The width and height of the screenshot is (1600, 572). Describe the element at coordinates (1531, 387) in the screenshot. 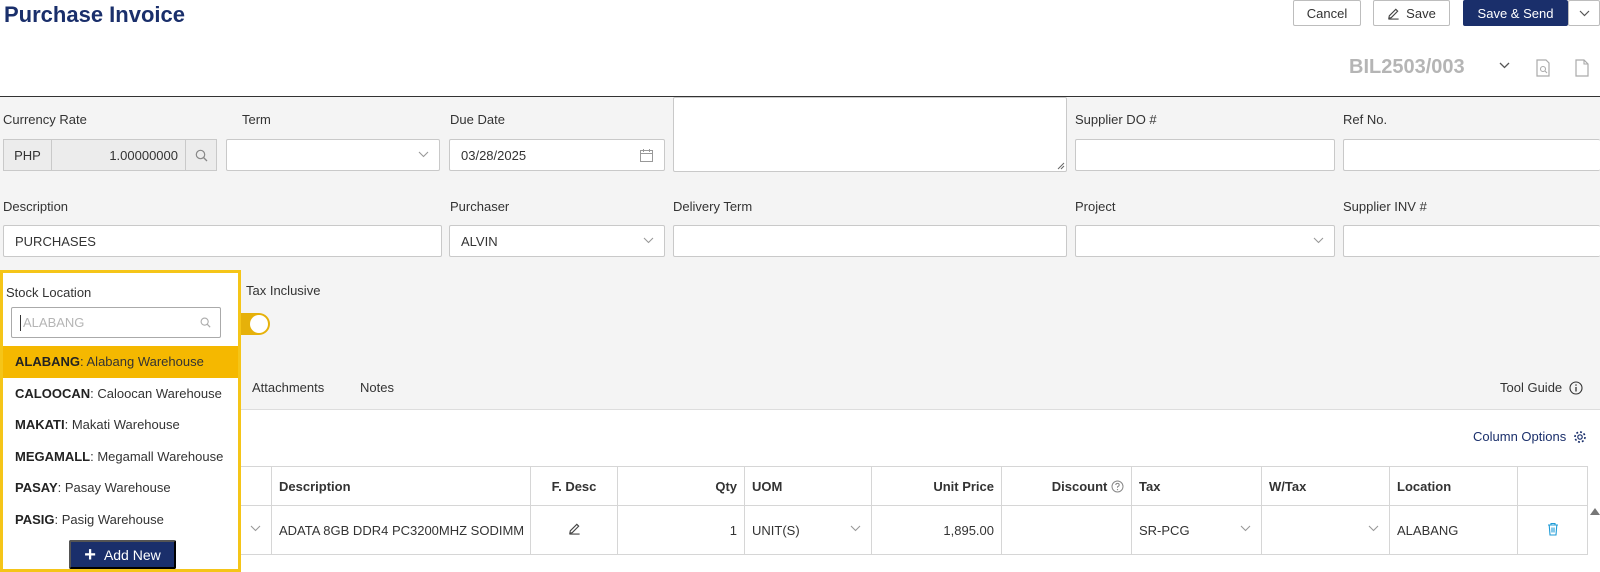

I see `tool-guide-label: Tool Guide` at that location.